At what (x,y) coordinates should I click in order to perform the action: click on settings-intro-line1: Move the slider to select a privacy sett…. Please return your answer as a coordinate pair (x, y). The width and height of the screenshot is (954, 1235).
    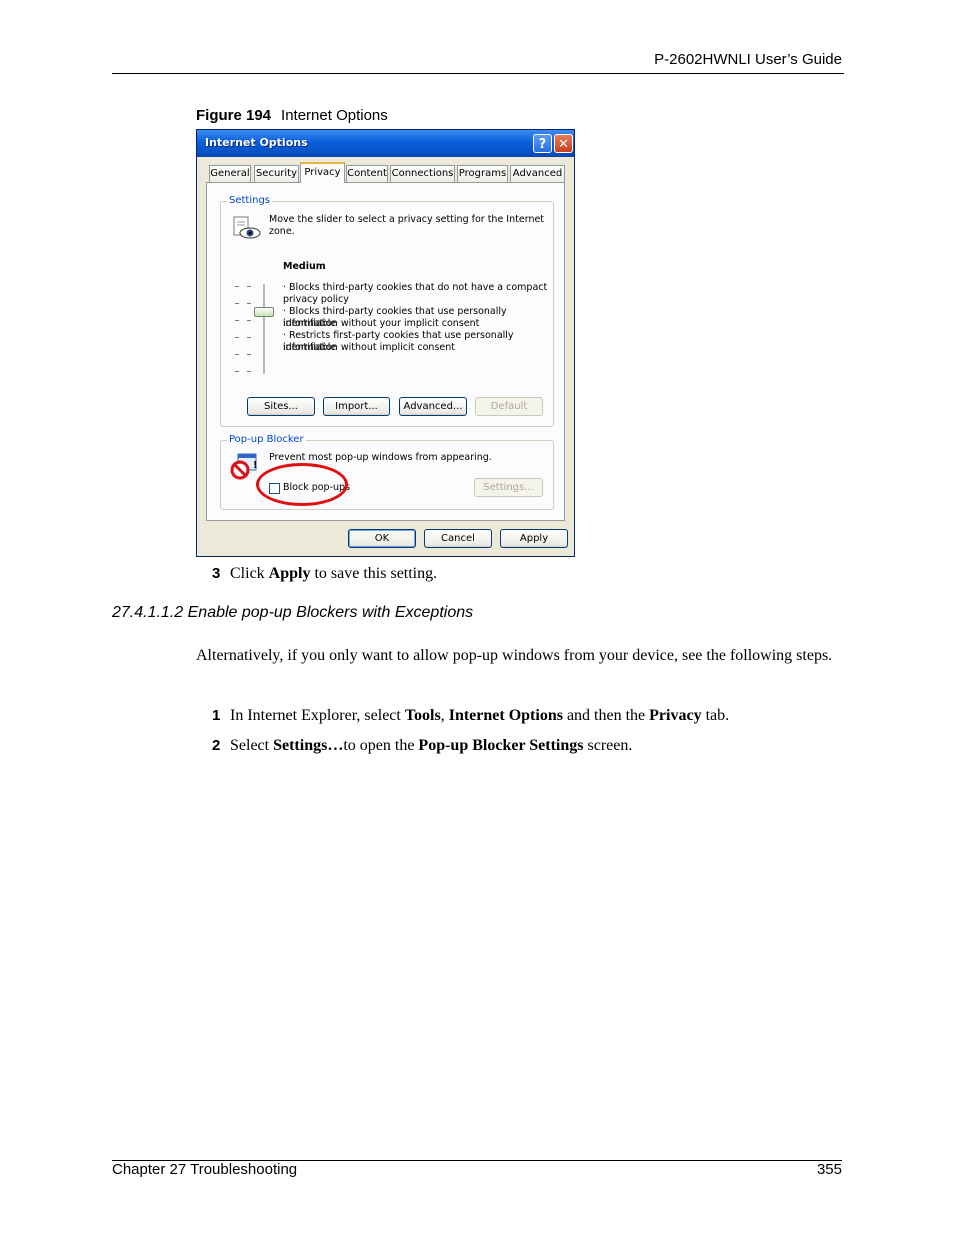
    Looking at the image, I should click on (407, 219).